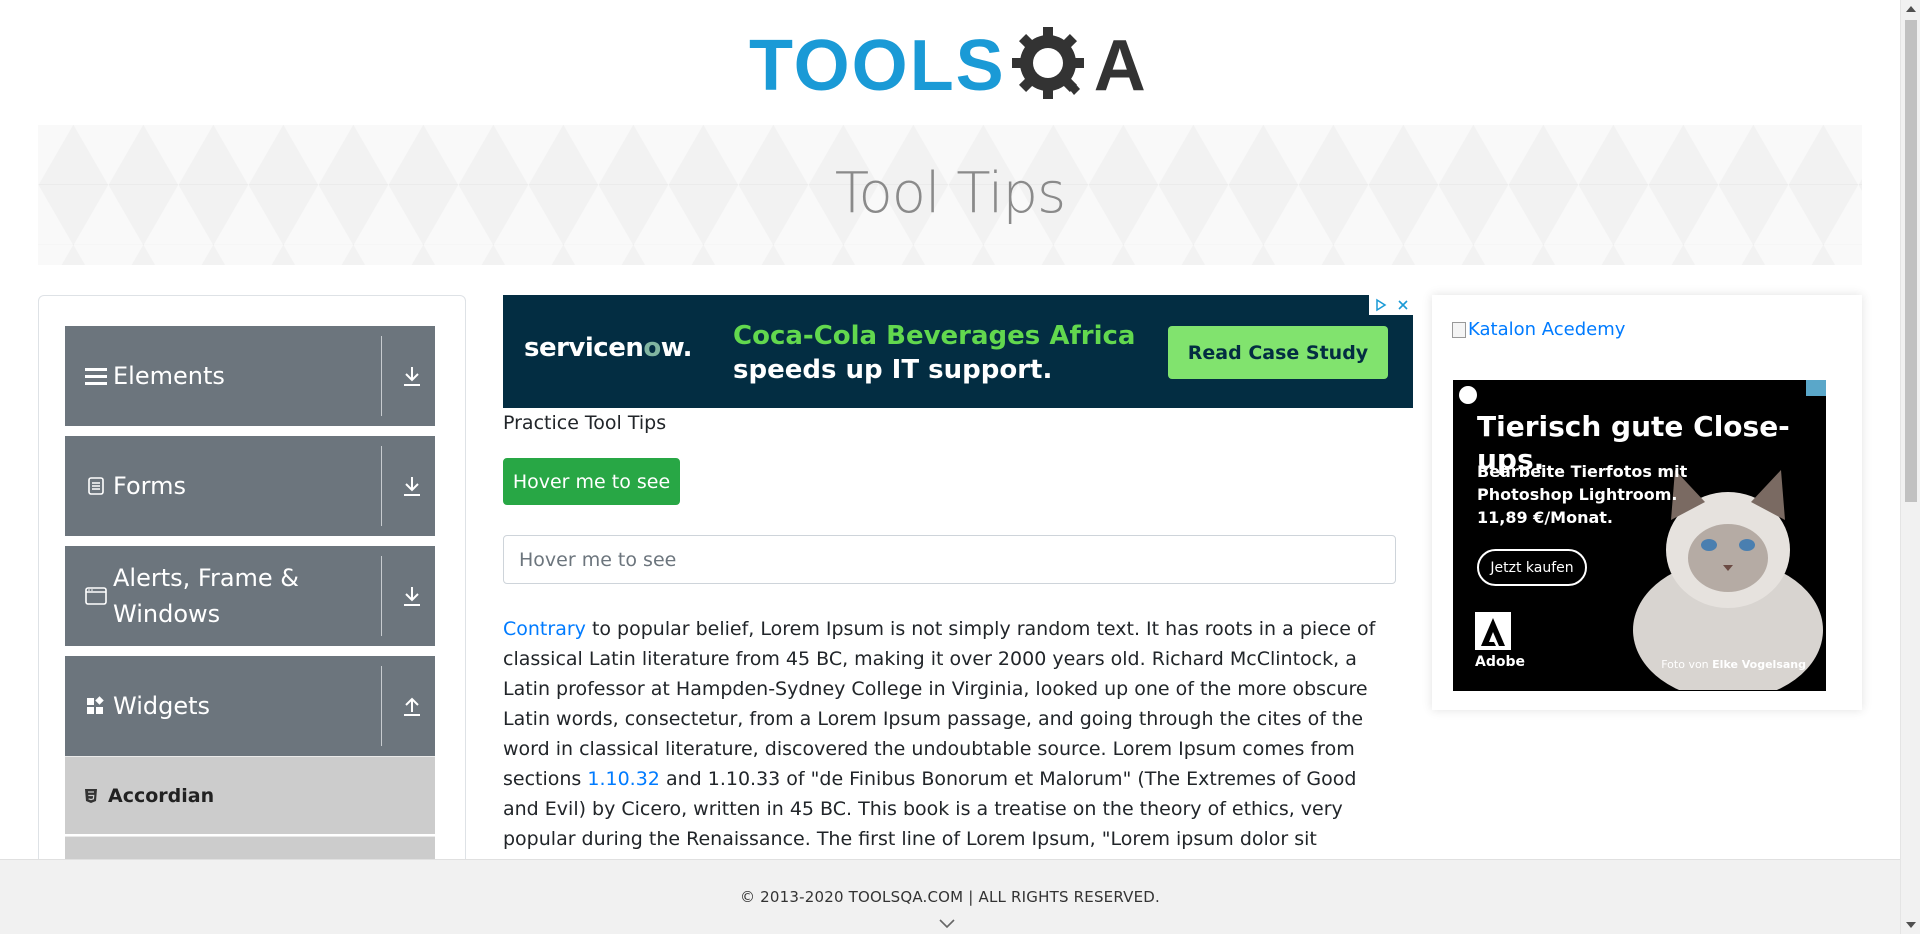 The width and height of the screenshot is (1920, 934). Describe the element at coordinates (1500, 662) in the screenshot. I see `adobe-brand: Adobe` at that location.